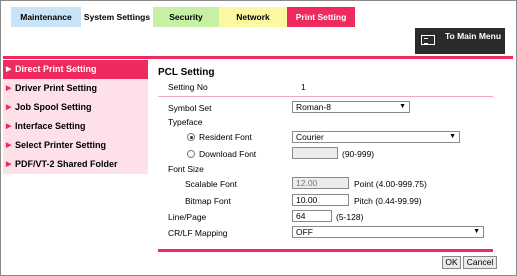  I want to click on tab-network: Network, so click(253, 17).